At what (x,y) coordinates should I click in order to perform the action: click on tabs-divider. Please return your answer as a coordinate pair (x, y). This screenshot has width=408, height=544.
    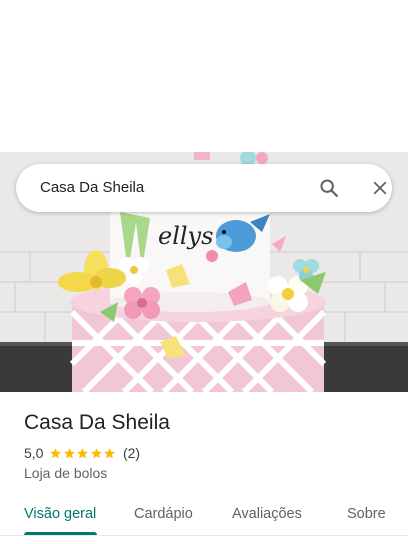
    Looking at the image, I should click on (204, 535).